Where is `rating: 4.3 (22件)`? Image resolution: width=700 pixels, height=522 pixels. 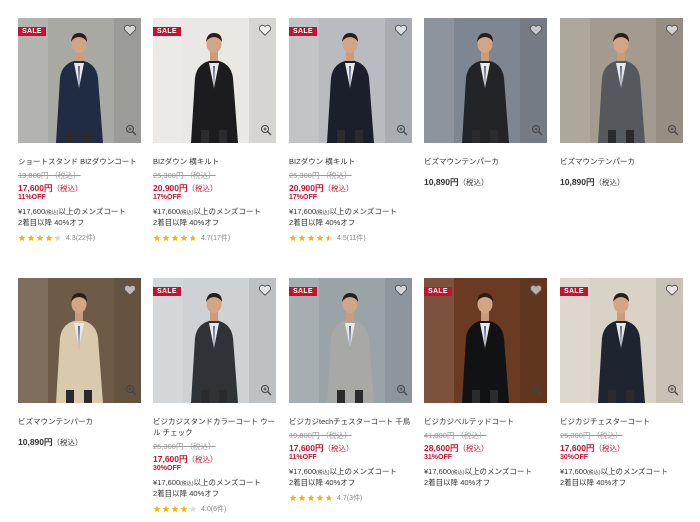
rating: 4.3 (22件) is located at coordinates (79, 238).